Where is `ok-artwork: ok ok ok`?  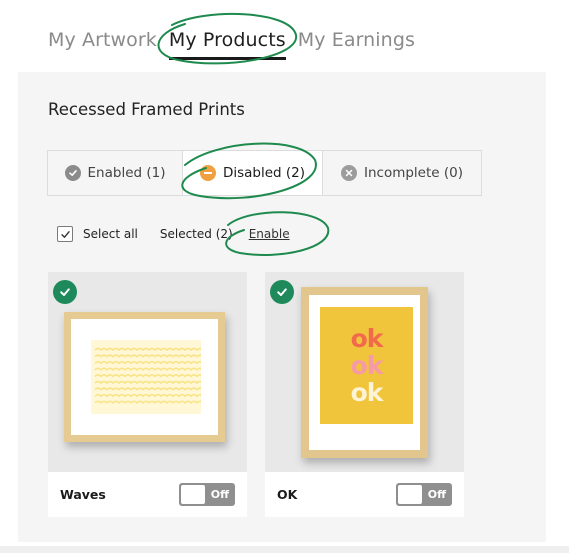
ok-artwork: ok ok ok is located at coordinates (366, 365).